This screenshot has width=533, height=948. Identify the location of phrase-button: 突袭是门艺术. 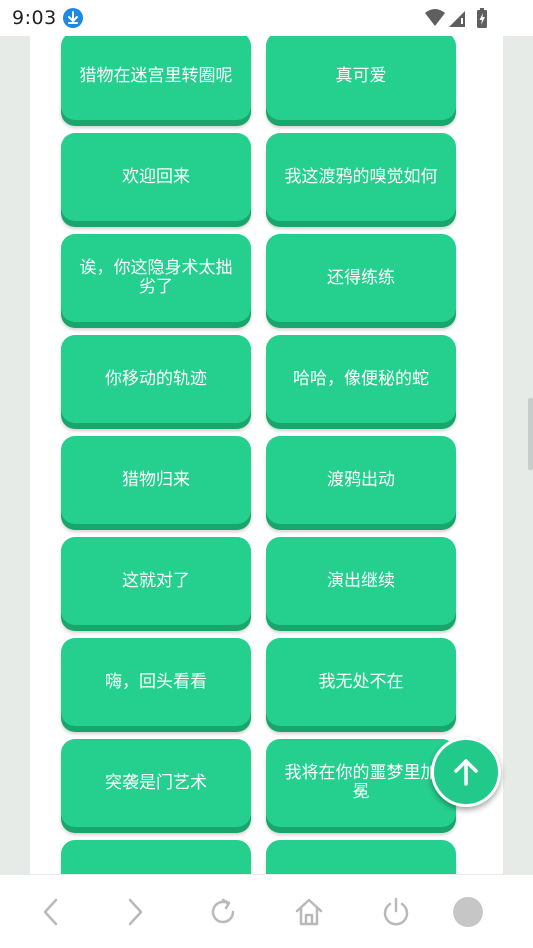
(156, 783).